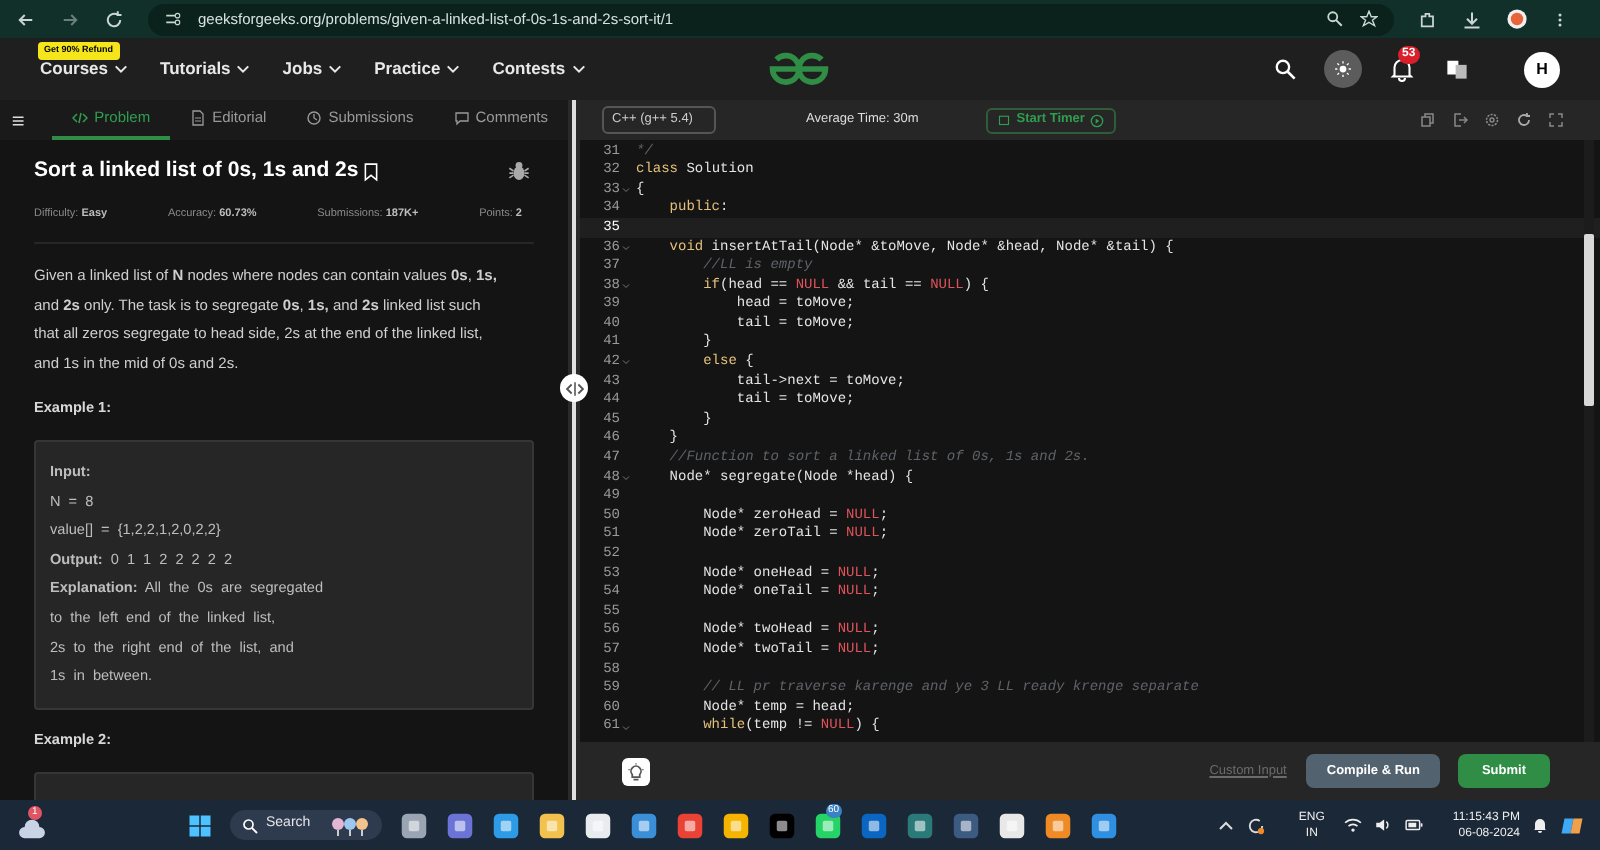 The image size is (1600, 850). Describe the element at coordinates (26, 19) in the screenshot. I see `back-icon` at that location.